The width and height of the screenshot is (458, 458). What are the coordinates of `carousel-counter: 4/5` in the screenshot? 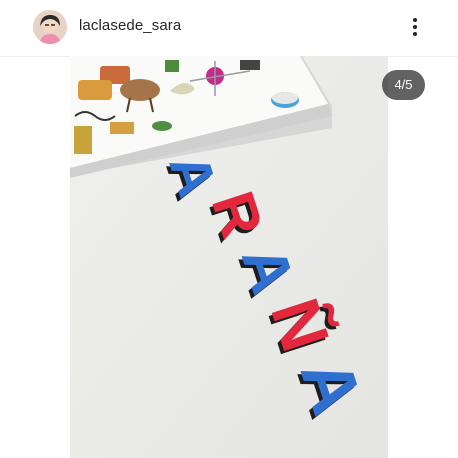 It's located at (403, 85).